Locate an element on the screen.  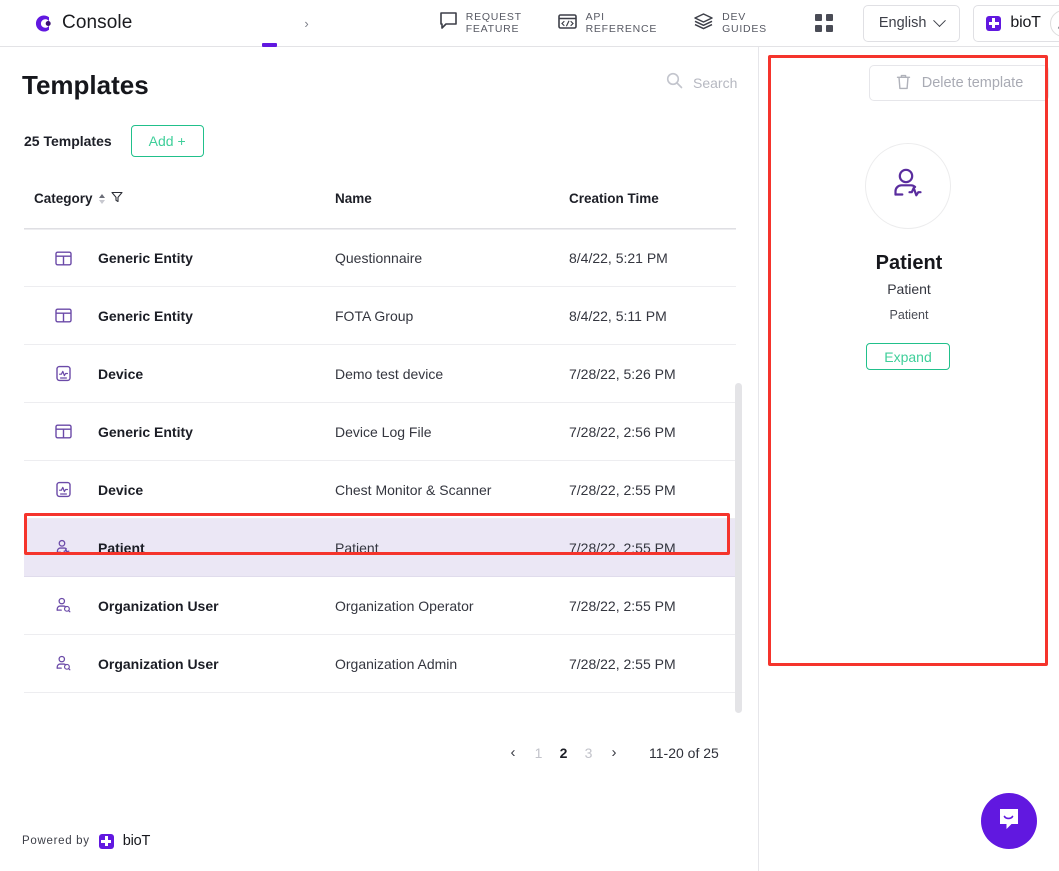
nav-api-reference: API REFERENCE is located at coordinates (608, 23).